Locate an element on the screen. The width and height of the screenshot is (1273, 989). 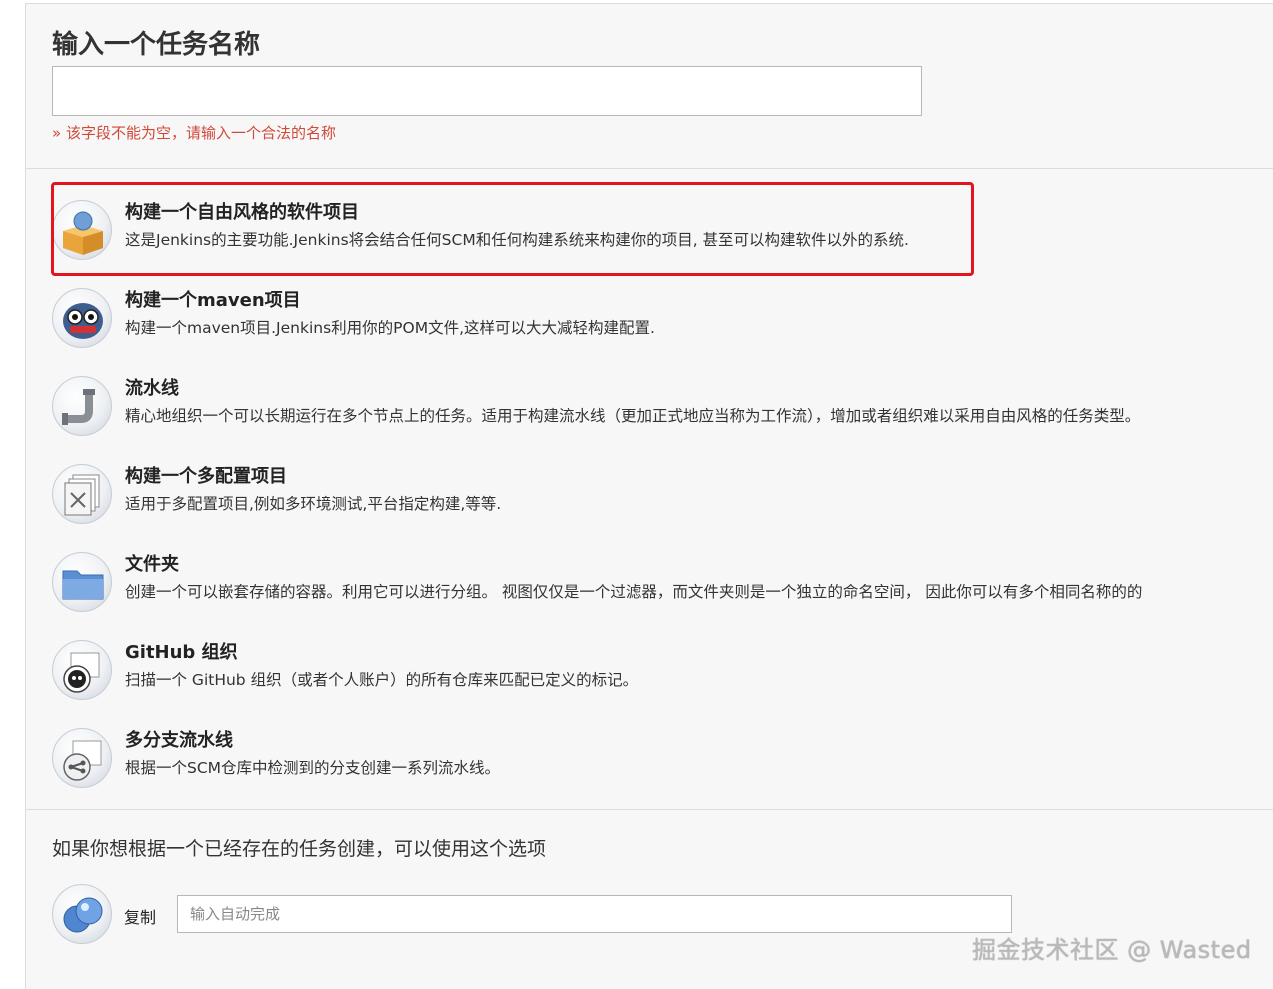
multi-config-icon is located at coordinates (82, 494).